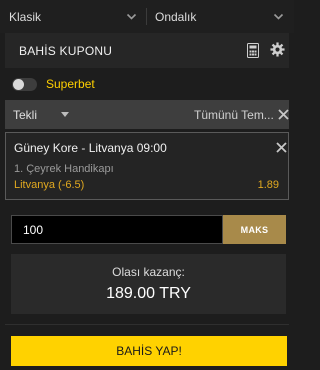 The height and width of the screenshot is (370, 320). I want to click on match-name: Güney Kore - Litvanya 09:00, so click(90, 148).